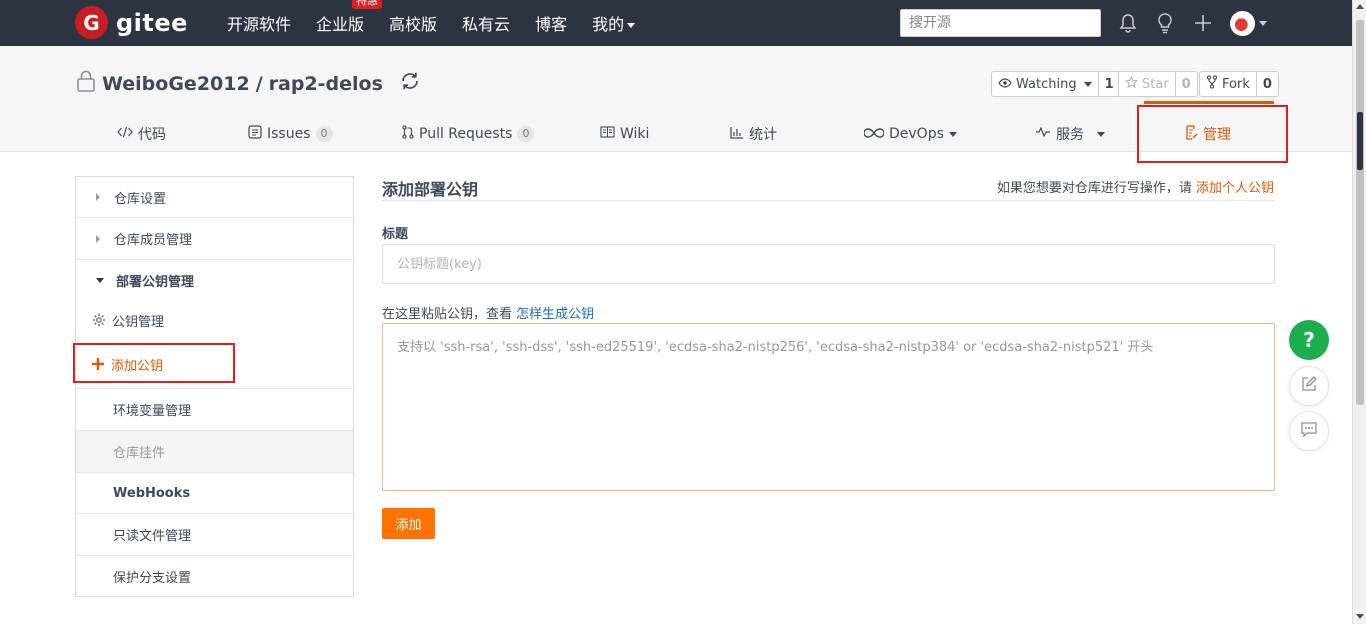  Describe the element at coordinates (1147, 84) in the screenshot. I see `star-button: Star` at that location.